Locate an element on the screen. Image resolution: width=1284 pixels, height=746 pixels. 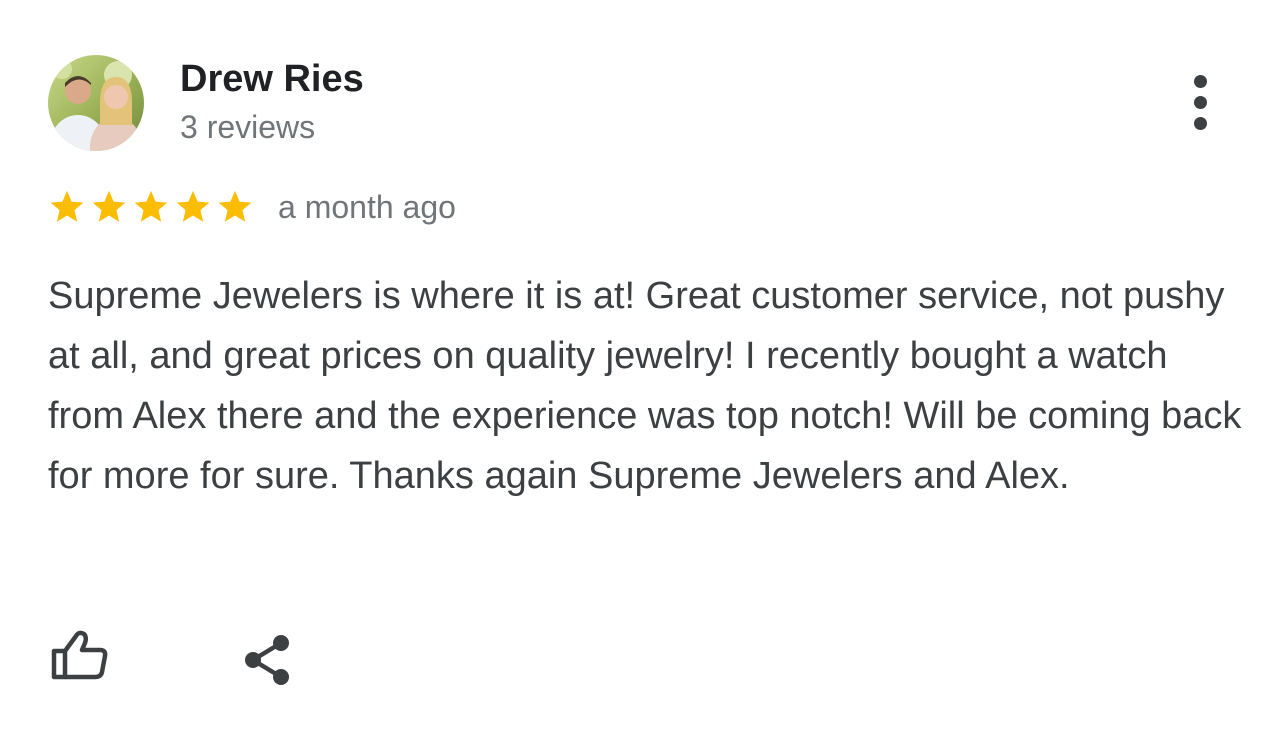
avatar is located at coordinates (96, 103).